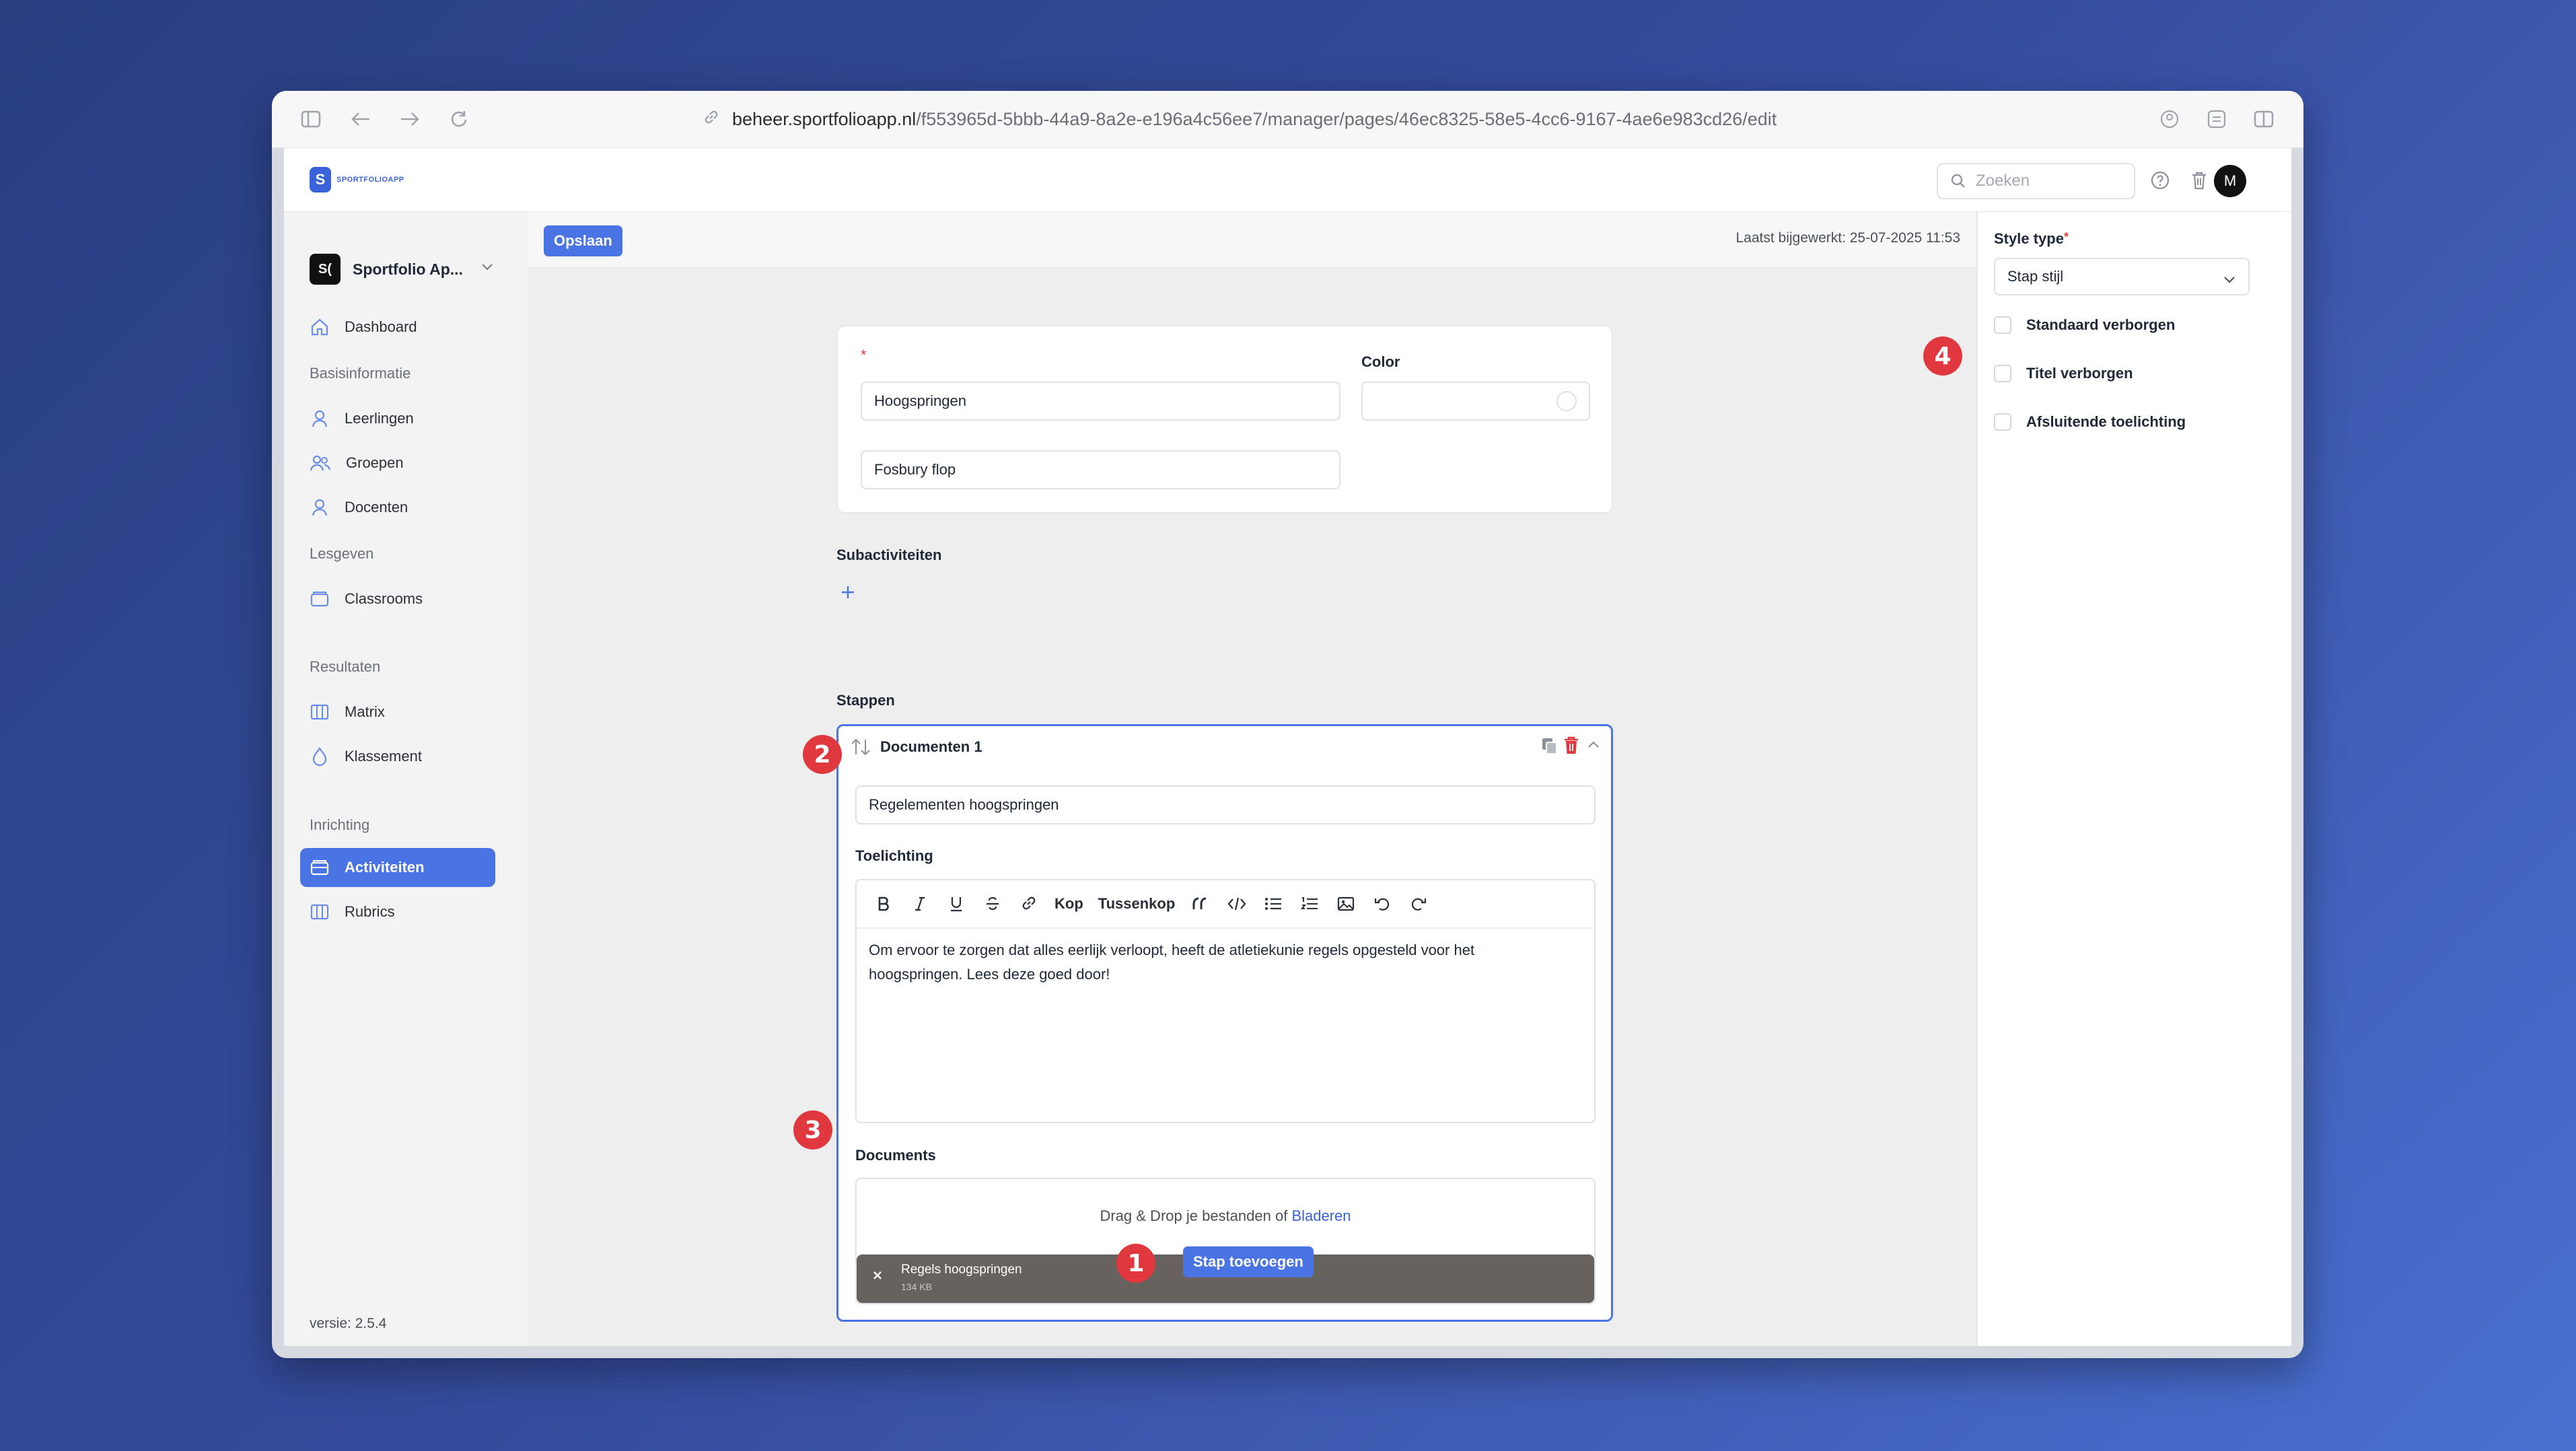 This screenshot has height=1451, width=2576. I want to click on sidebar-item-leerlingen: Leerlingen, so click(398, 419).